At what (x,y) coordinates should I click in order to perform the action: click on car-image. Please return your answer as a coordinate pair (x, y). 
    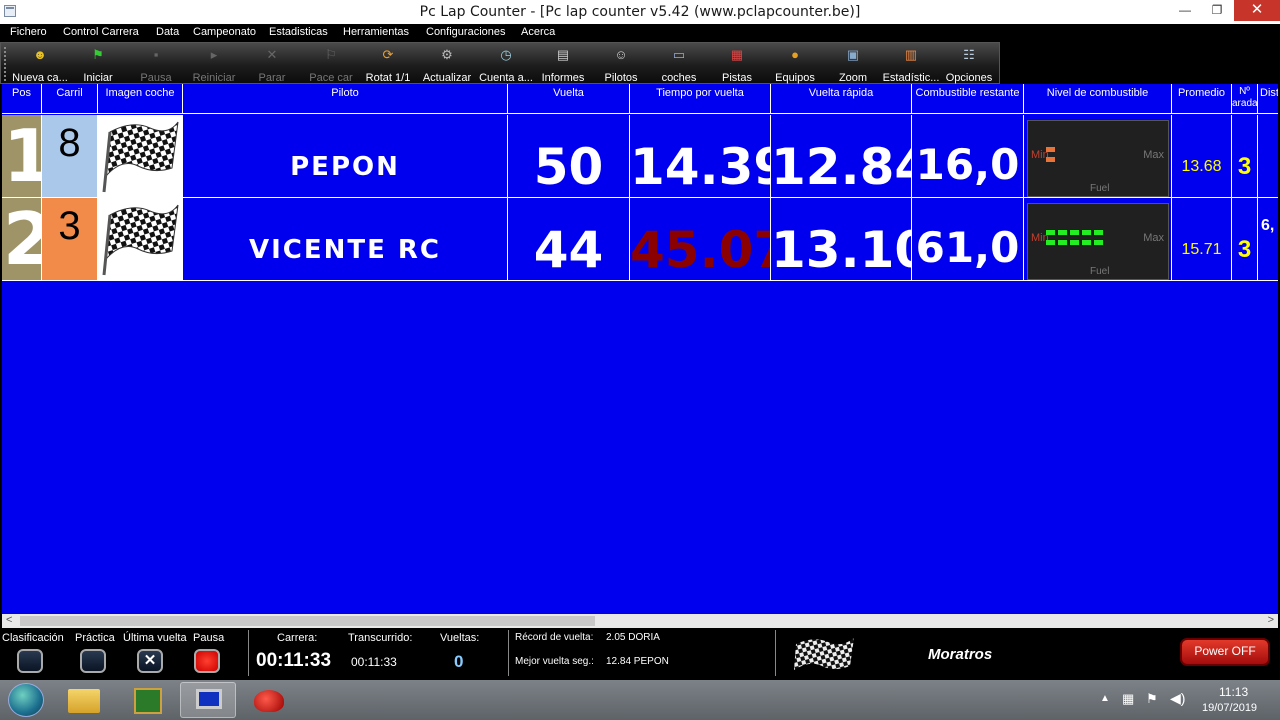
    Looking at the image, I should click on (140, 156).